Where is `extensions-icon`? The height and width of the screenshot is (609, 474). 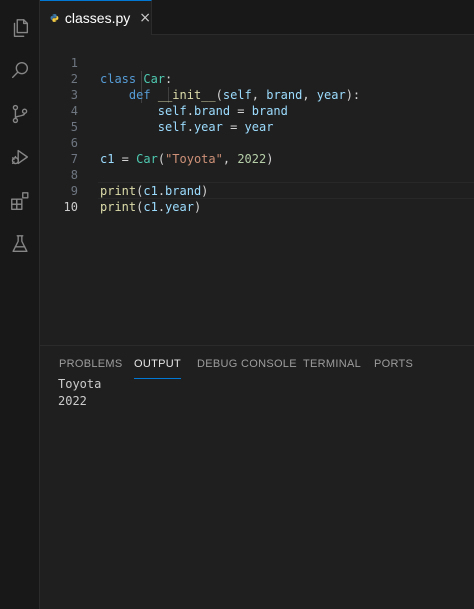
extensions-icon is located at coordinates (20, 201).